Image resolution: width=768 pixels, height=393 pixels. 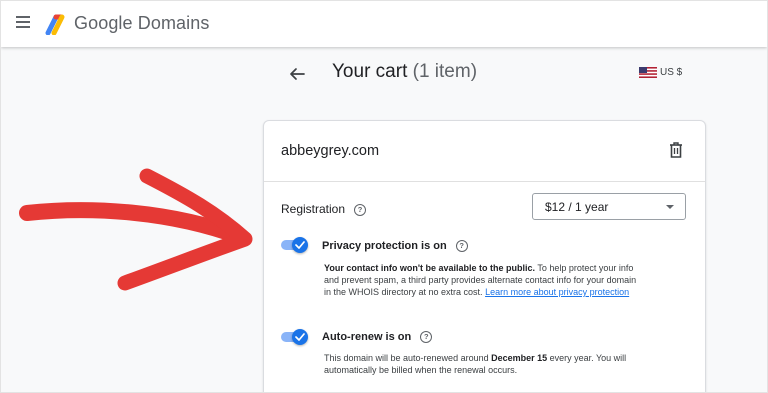 I want to click on auto-renew-toggle, so click(x=295, y=337).